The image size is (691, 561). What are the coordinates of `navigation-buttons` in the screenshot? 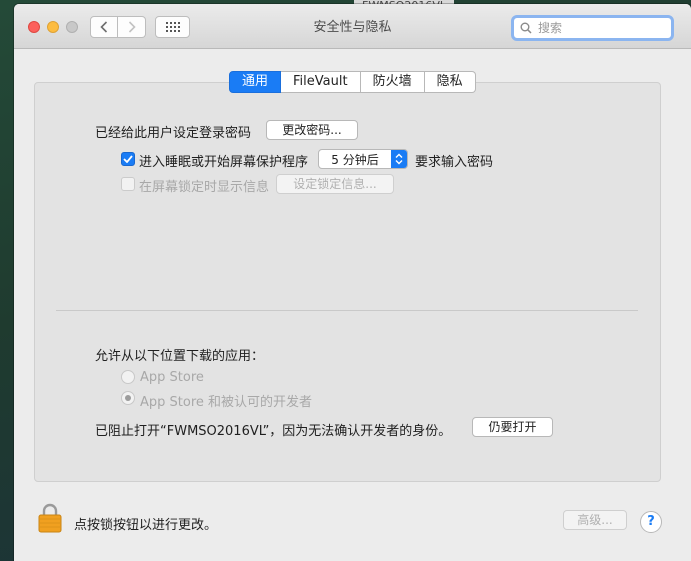 It's located at (118, 27).